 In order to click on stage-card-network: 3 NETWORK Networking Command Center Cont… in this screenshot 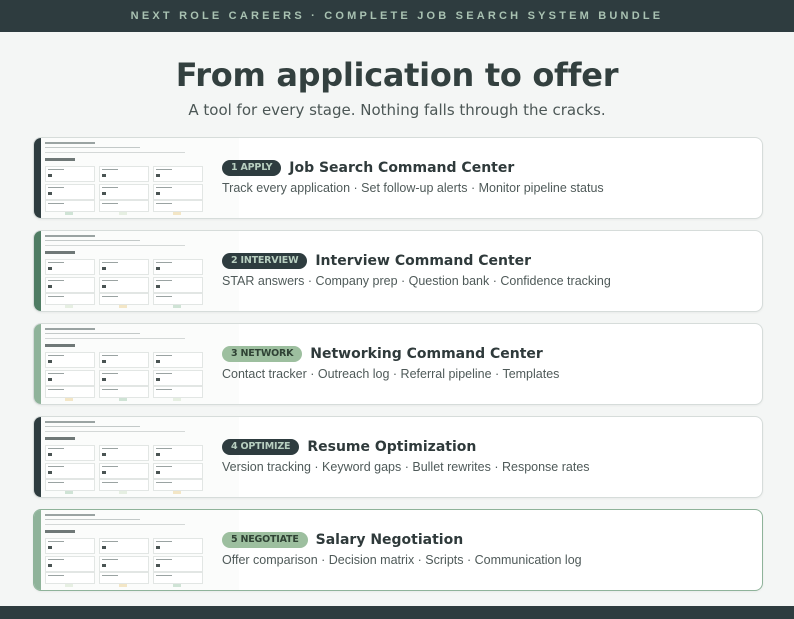, I will do `click(398, 364)`.